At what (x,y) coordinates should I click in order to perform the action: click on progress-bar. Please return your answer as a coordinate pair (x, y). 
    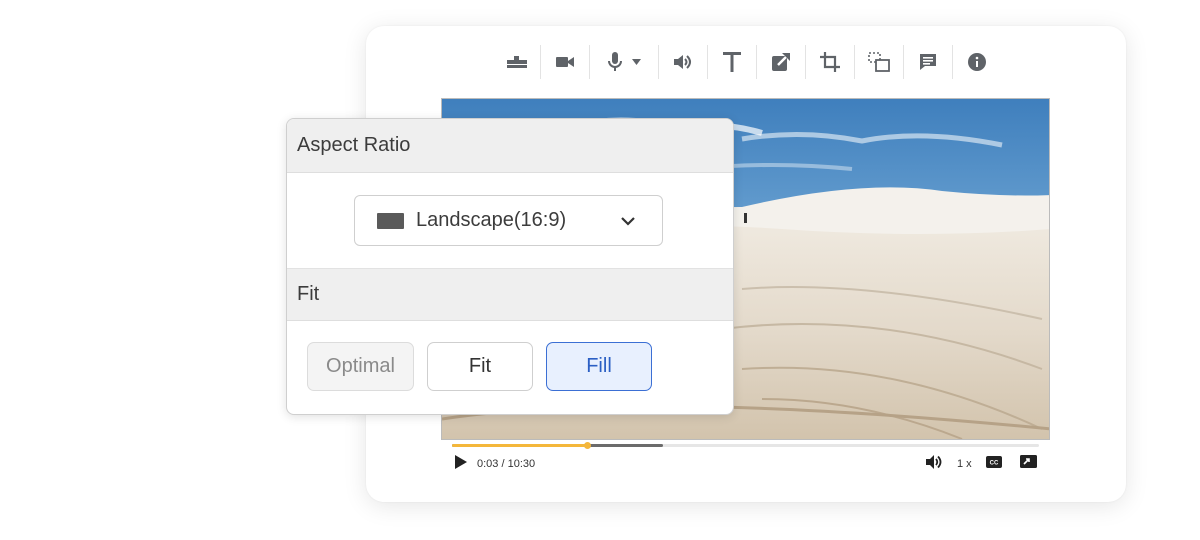
    Looking at the image, I should click on (745, 445).